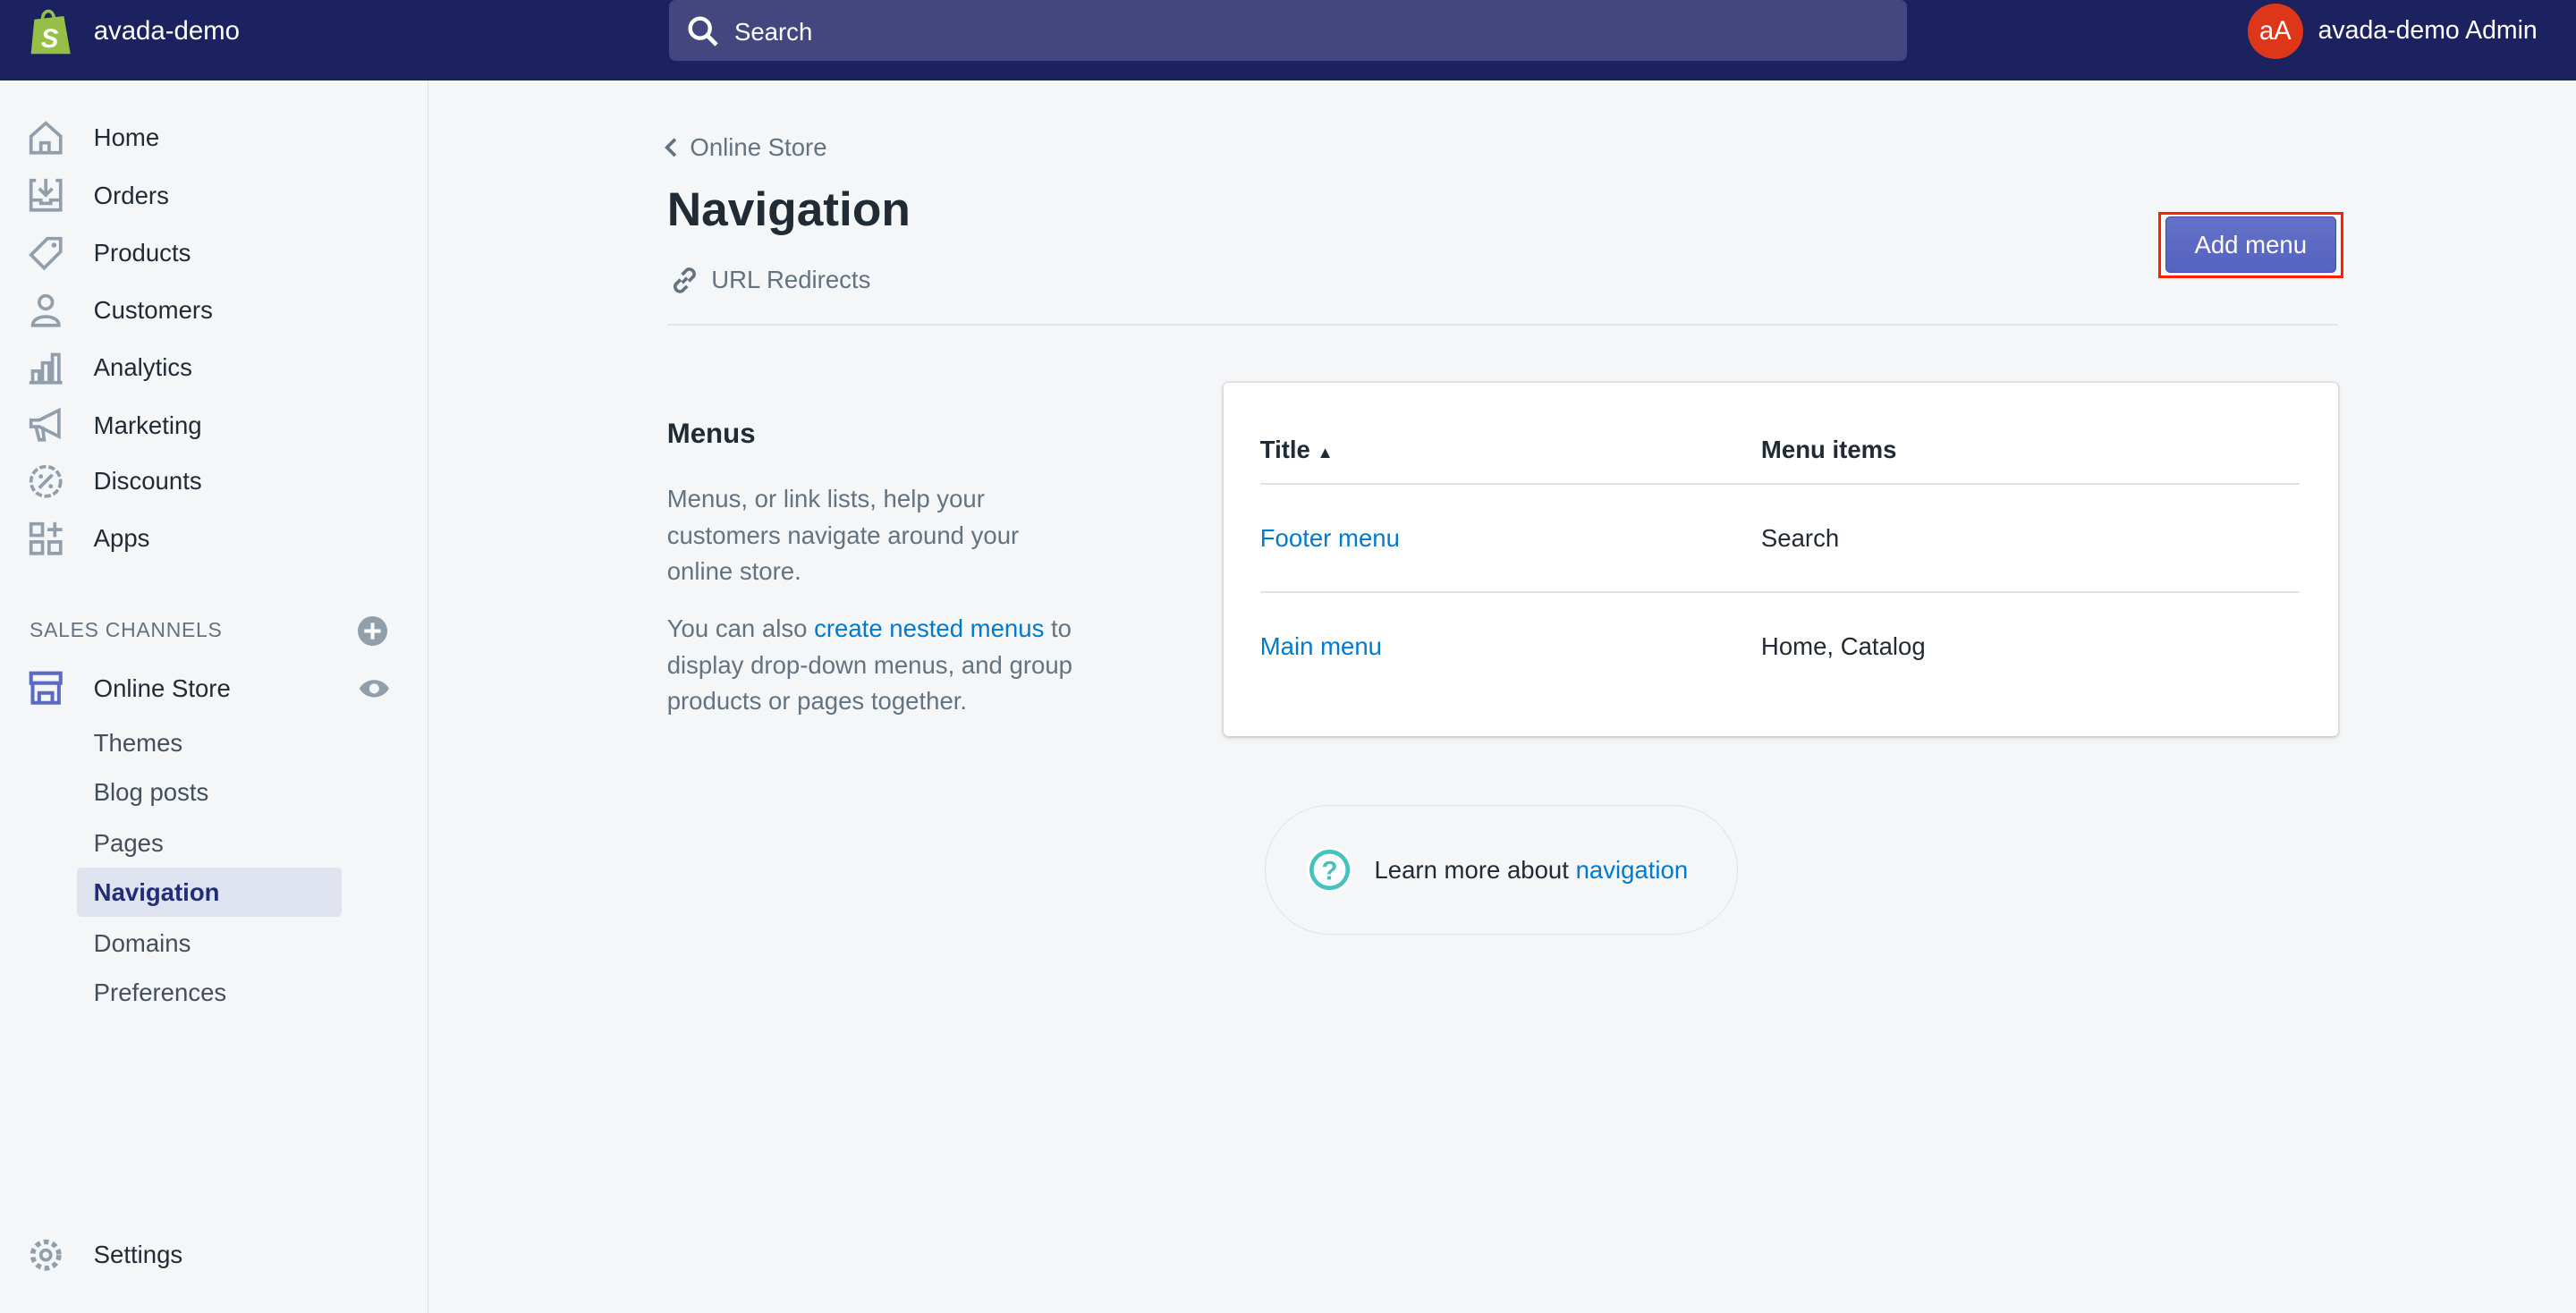  Describe the element at coordinates (373, 630) in the screenshot. I see `add-channel-icon` at that location.